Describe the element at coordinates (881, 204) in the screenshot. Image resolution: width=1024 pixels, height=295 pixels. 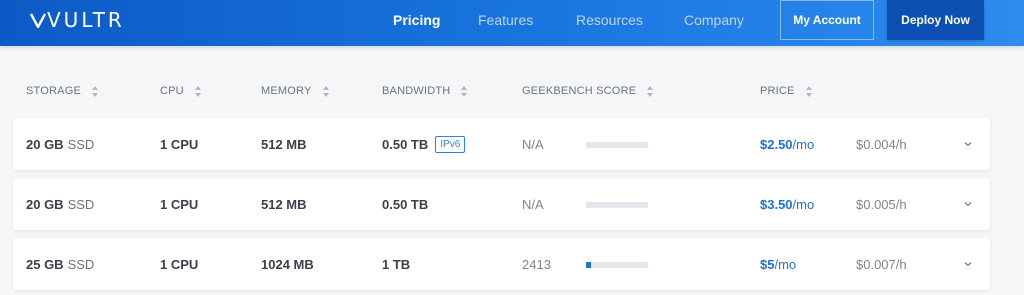
I see `hourly-price: $0.005/h` at that location.